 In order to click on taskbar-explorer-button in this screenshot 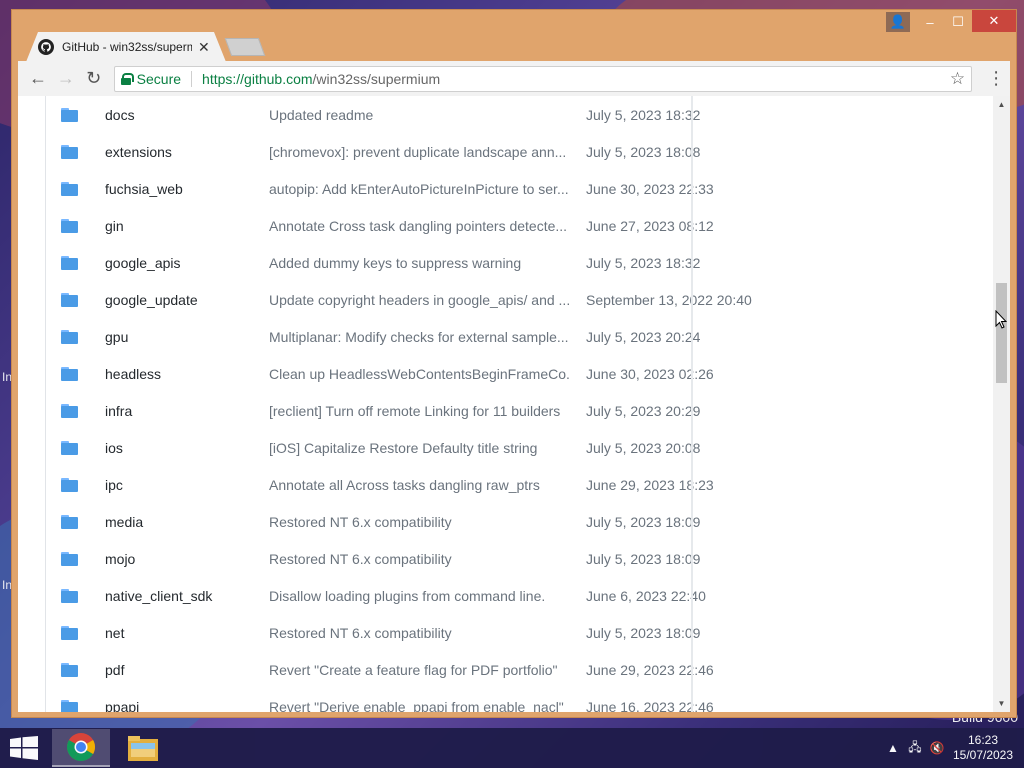, I will do `click(143, 748)`.